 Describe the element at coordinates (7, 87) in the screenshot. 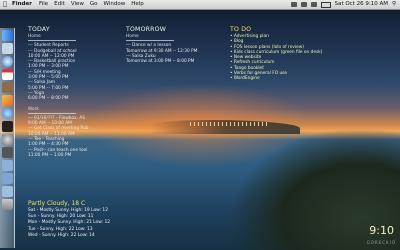

I see `address-book-icon` at that location.